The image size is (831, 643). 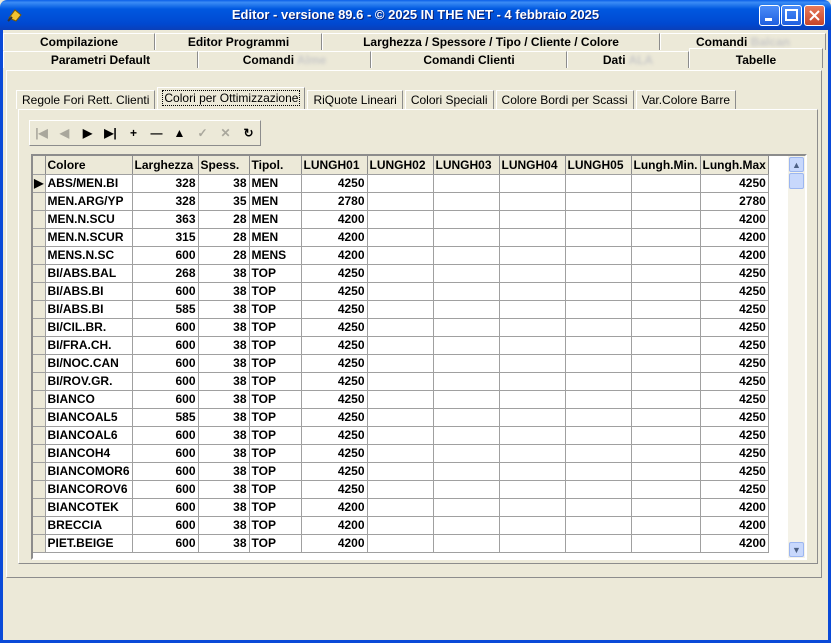 What do you see at coordinates (89, 327) in the screenshot?
I see `table-cell: BI/CIL.BR.` at bounding box center [89, 327].